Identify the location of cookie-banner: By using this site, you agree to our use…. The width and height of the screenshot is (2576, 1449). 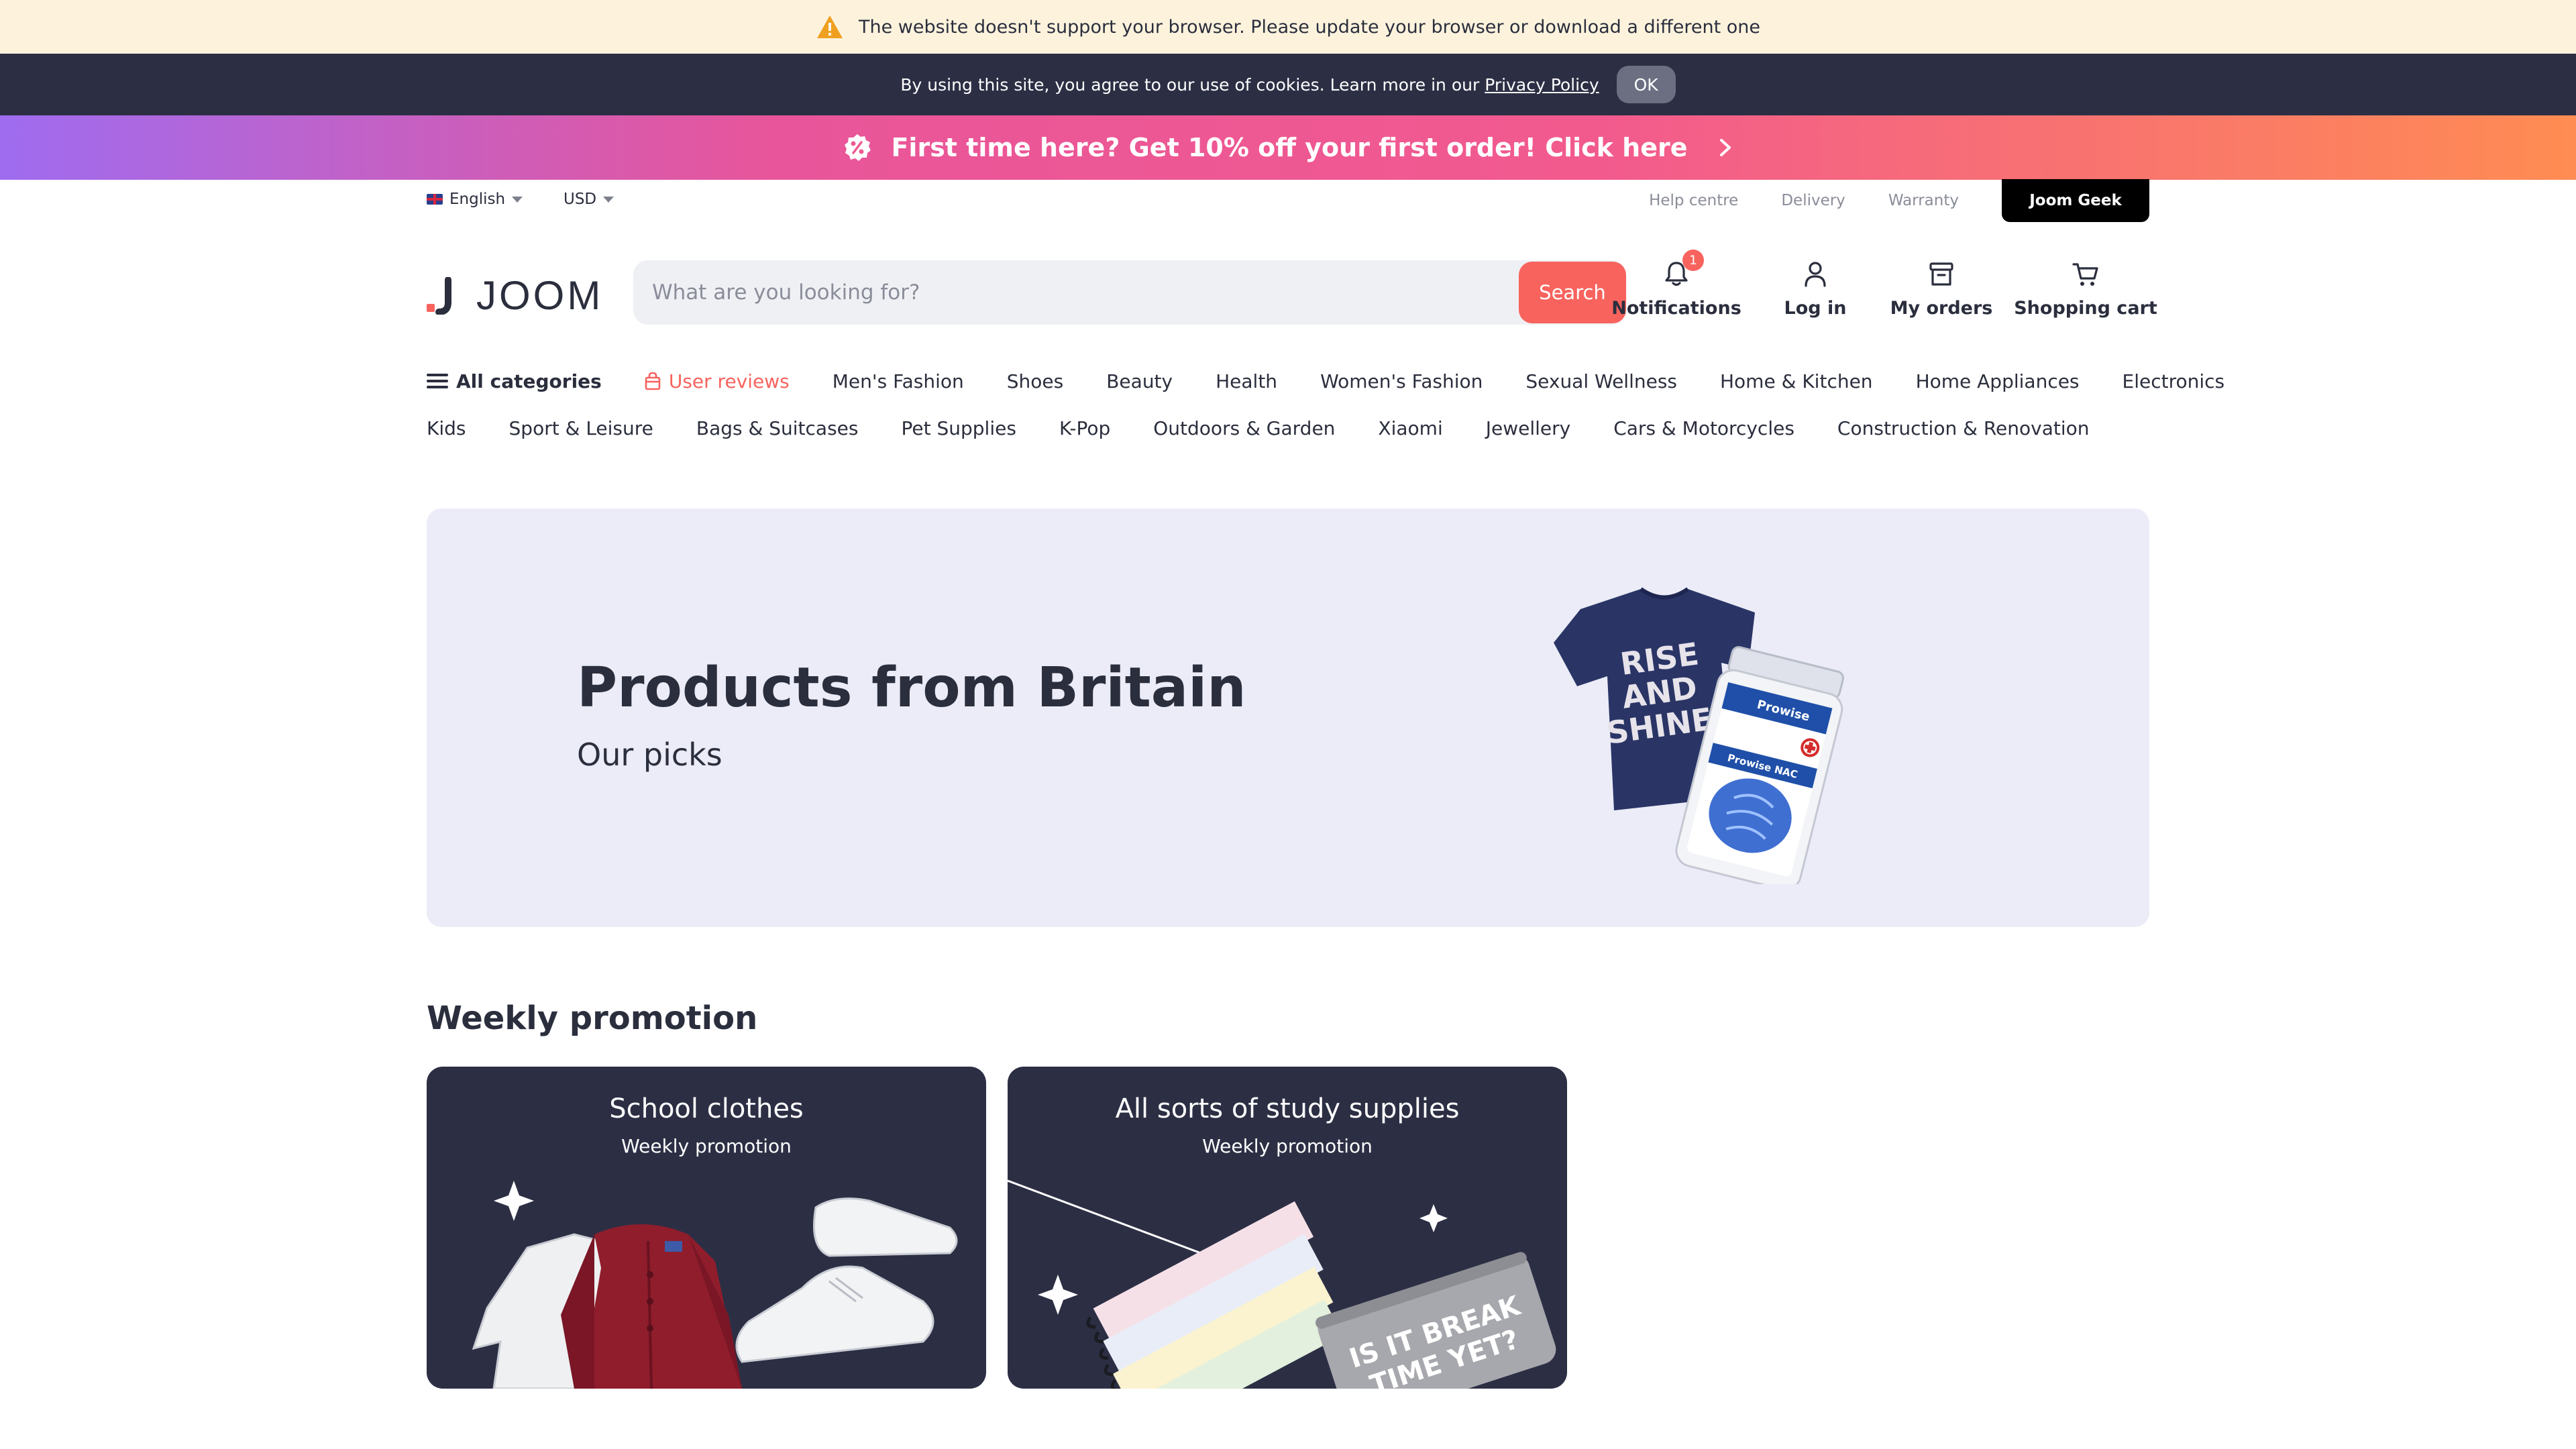
(1288, 84).